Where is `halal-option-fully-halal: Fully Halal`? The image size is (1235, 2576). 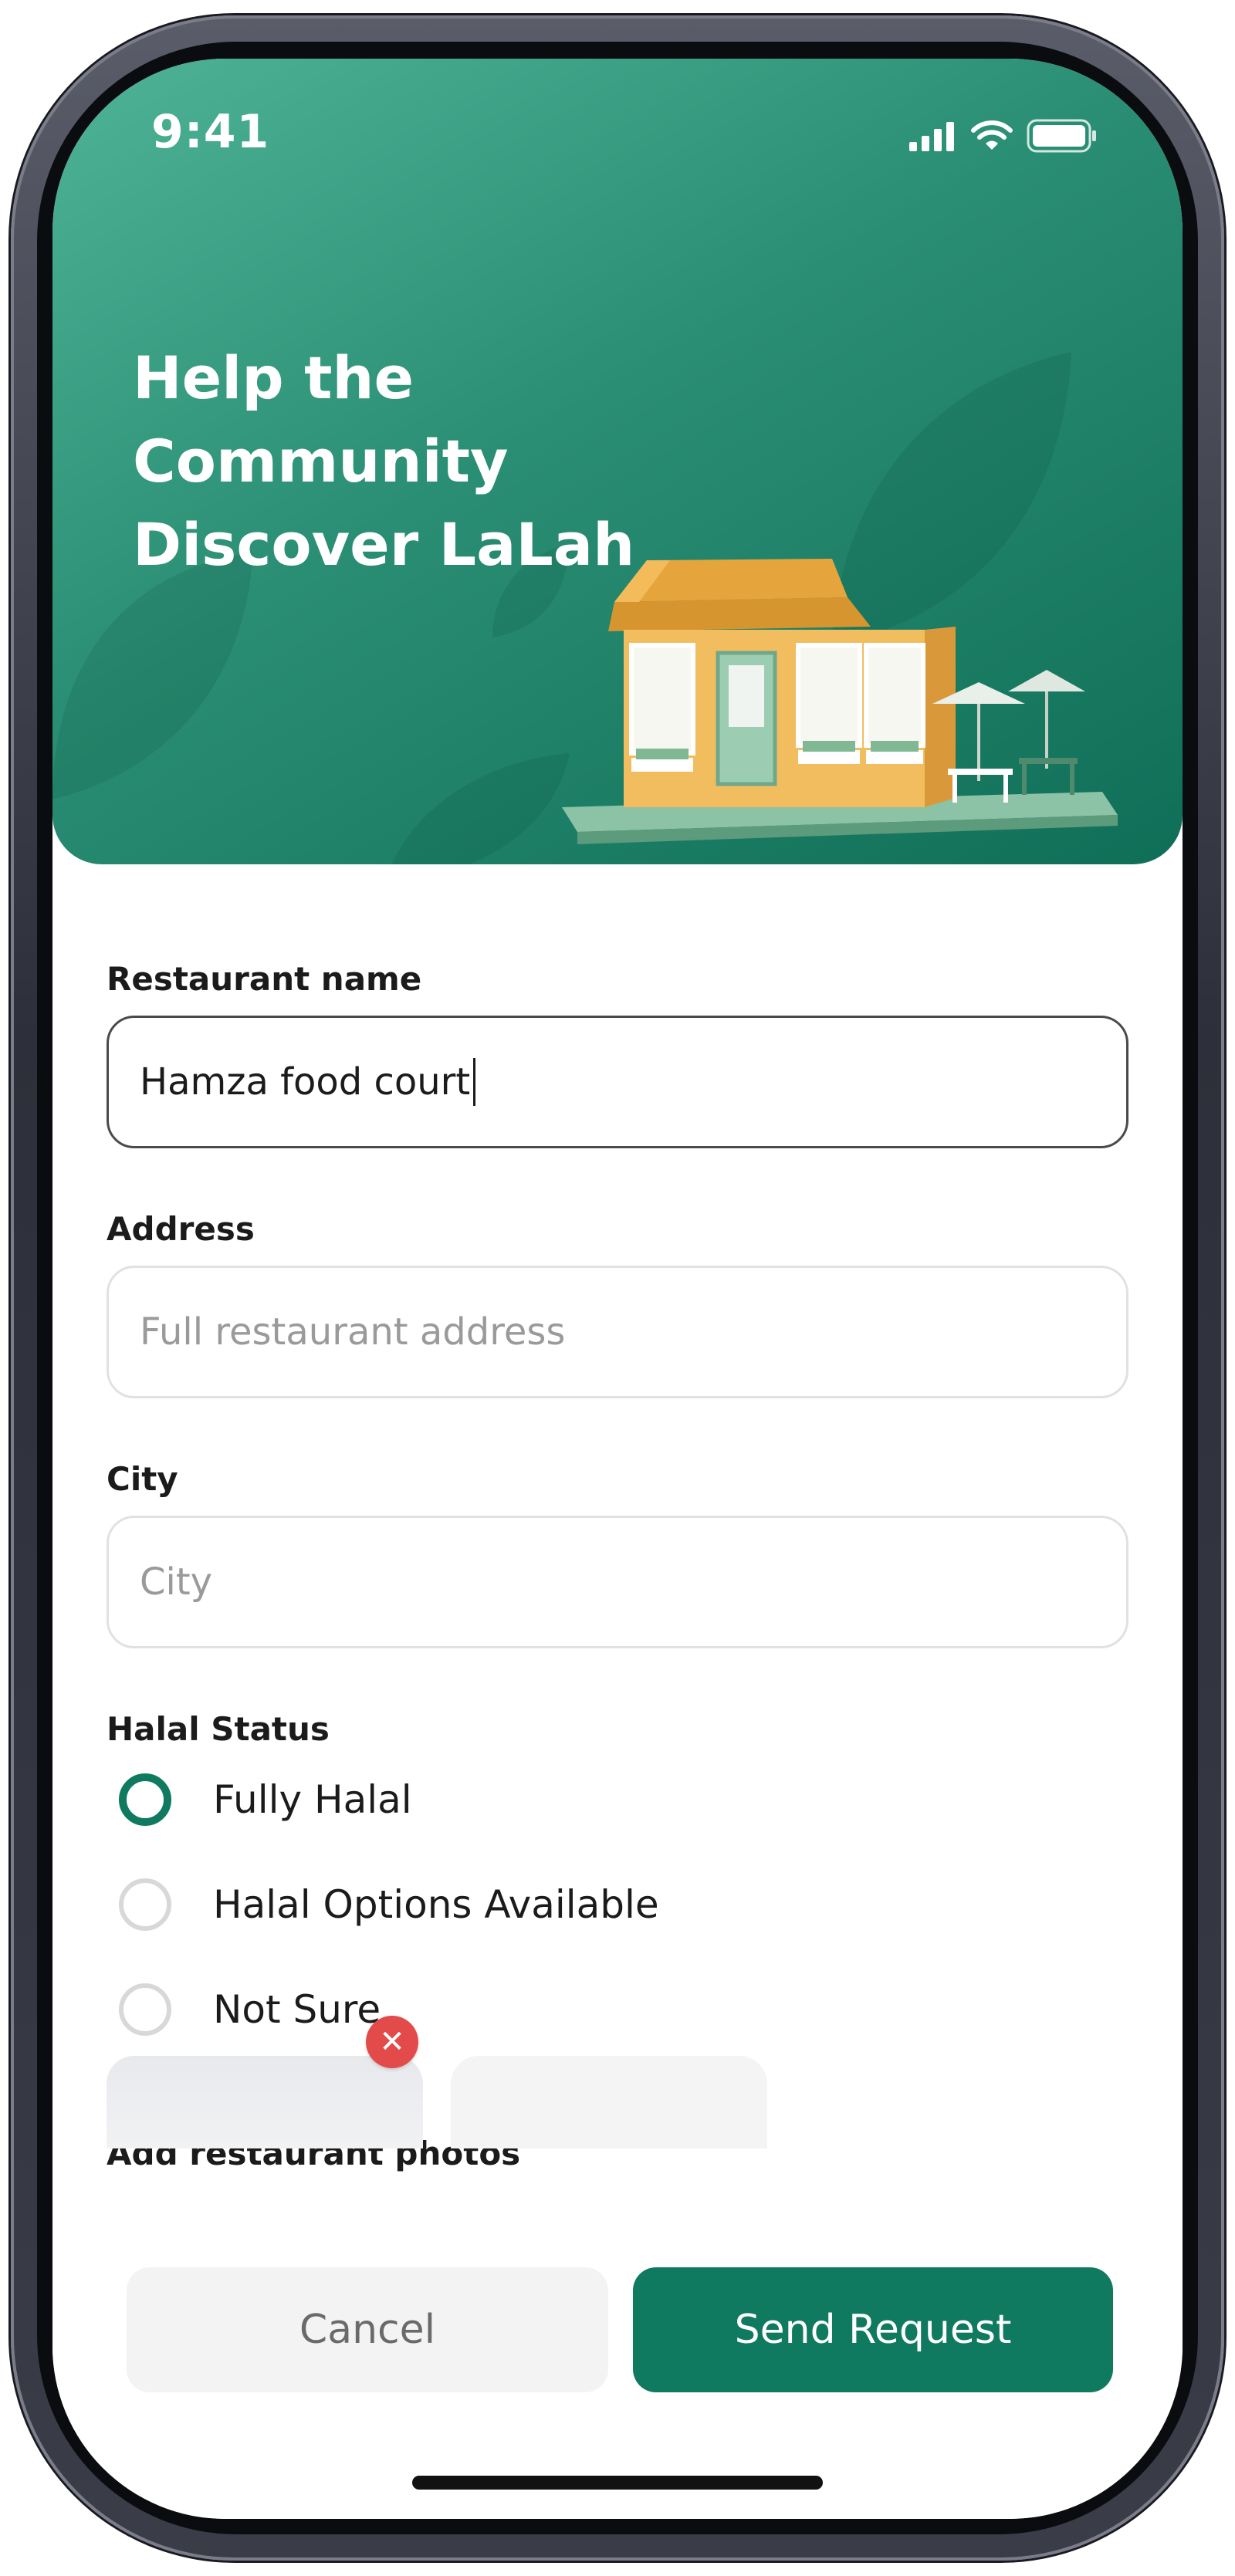 halal-option-fully-halal: Fully Halal is located at coordinates (265, 1799).